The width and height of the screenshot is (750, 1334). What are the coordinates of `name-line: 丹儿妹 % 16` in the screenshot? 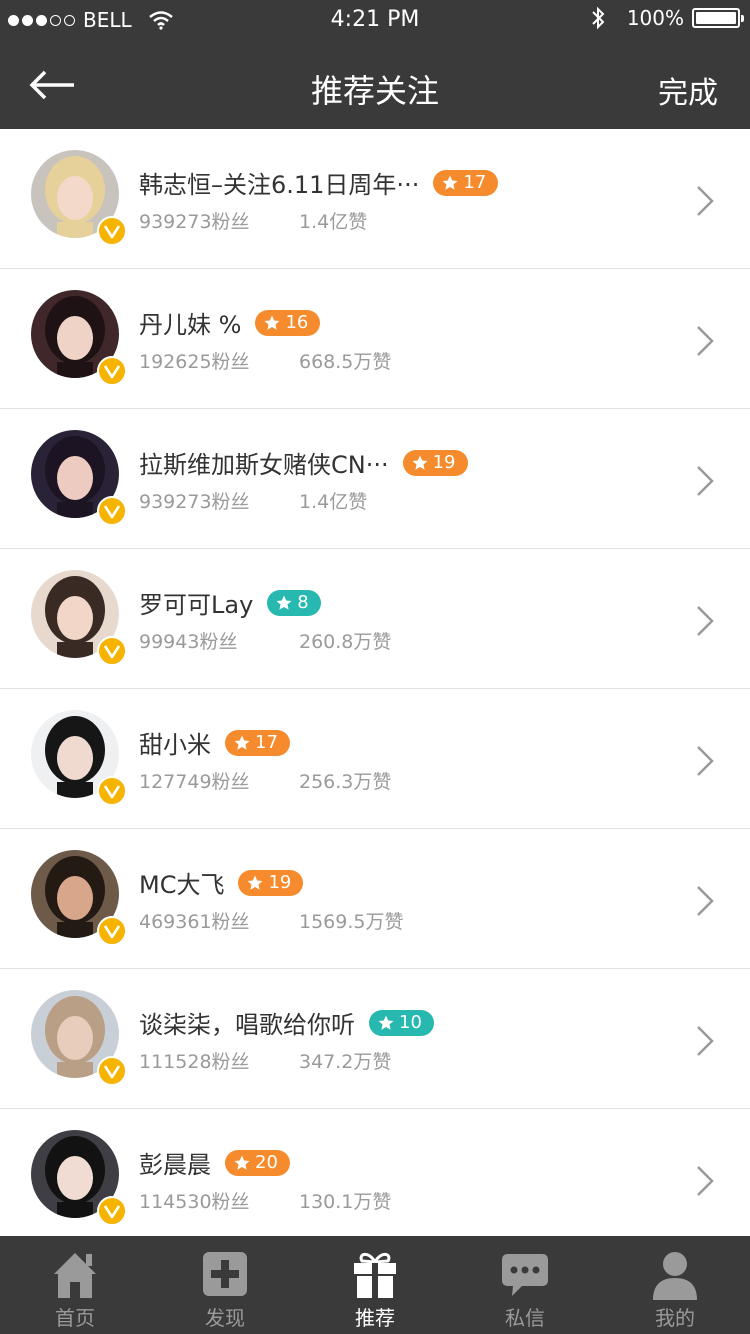 It's located at (230, 322).